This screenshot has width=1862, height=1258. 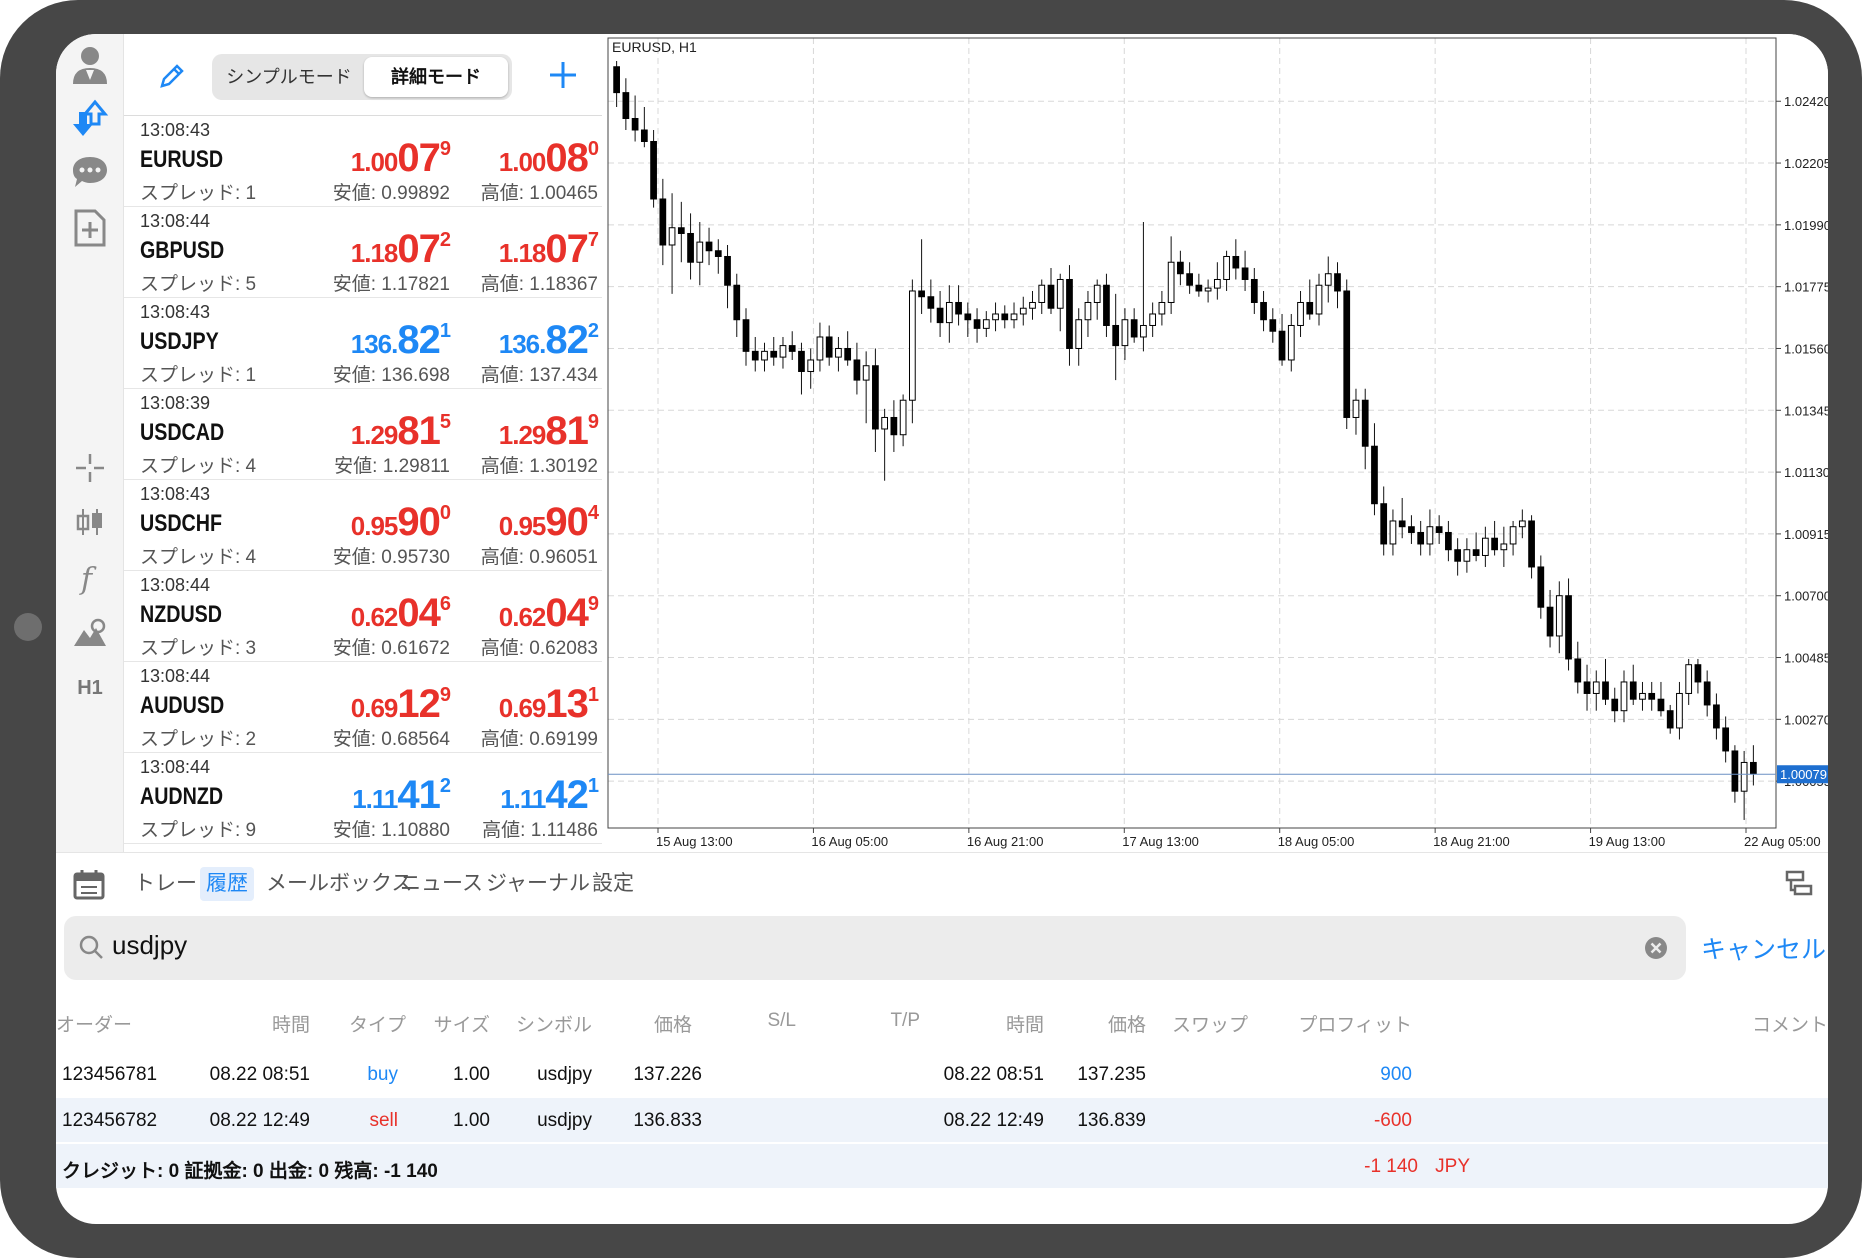 What do you see at coordinates (1391, 1166) in the screenshot?
I see `summary-total: -1 140` at bounding box center [1391, 1166].